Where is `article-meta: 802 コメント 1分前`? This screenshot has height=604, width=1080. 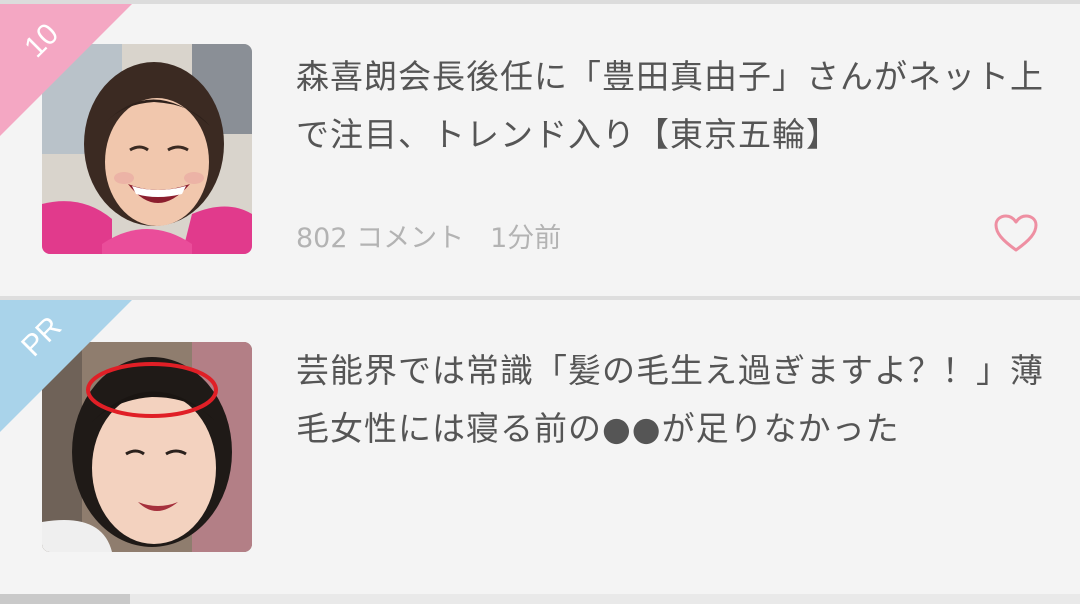 article-meta: 802 コメント 1分前 is located at coordinates (428, 235).